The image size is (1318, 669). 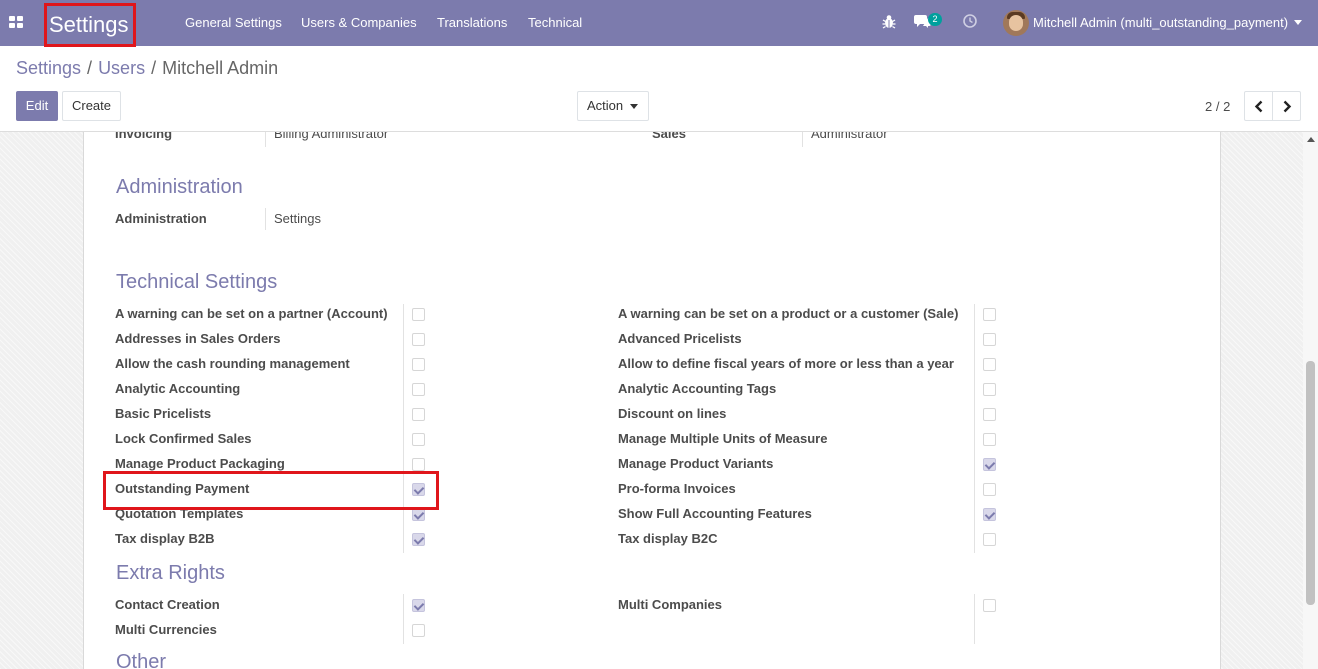 I want to click on setting-checkbox-allow-to-define-fiscal-years-of-more-or-less-than-a-year, so click(x=989, y=364).